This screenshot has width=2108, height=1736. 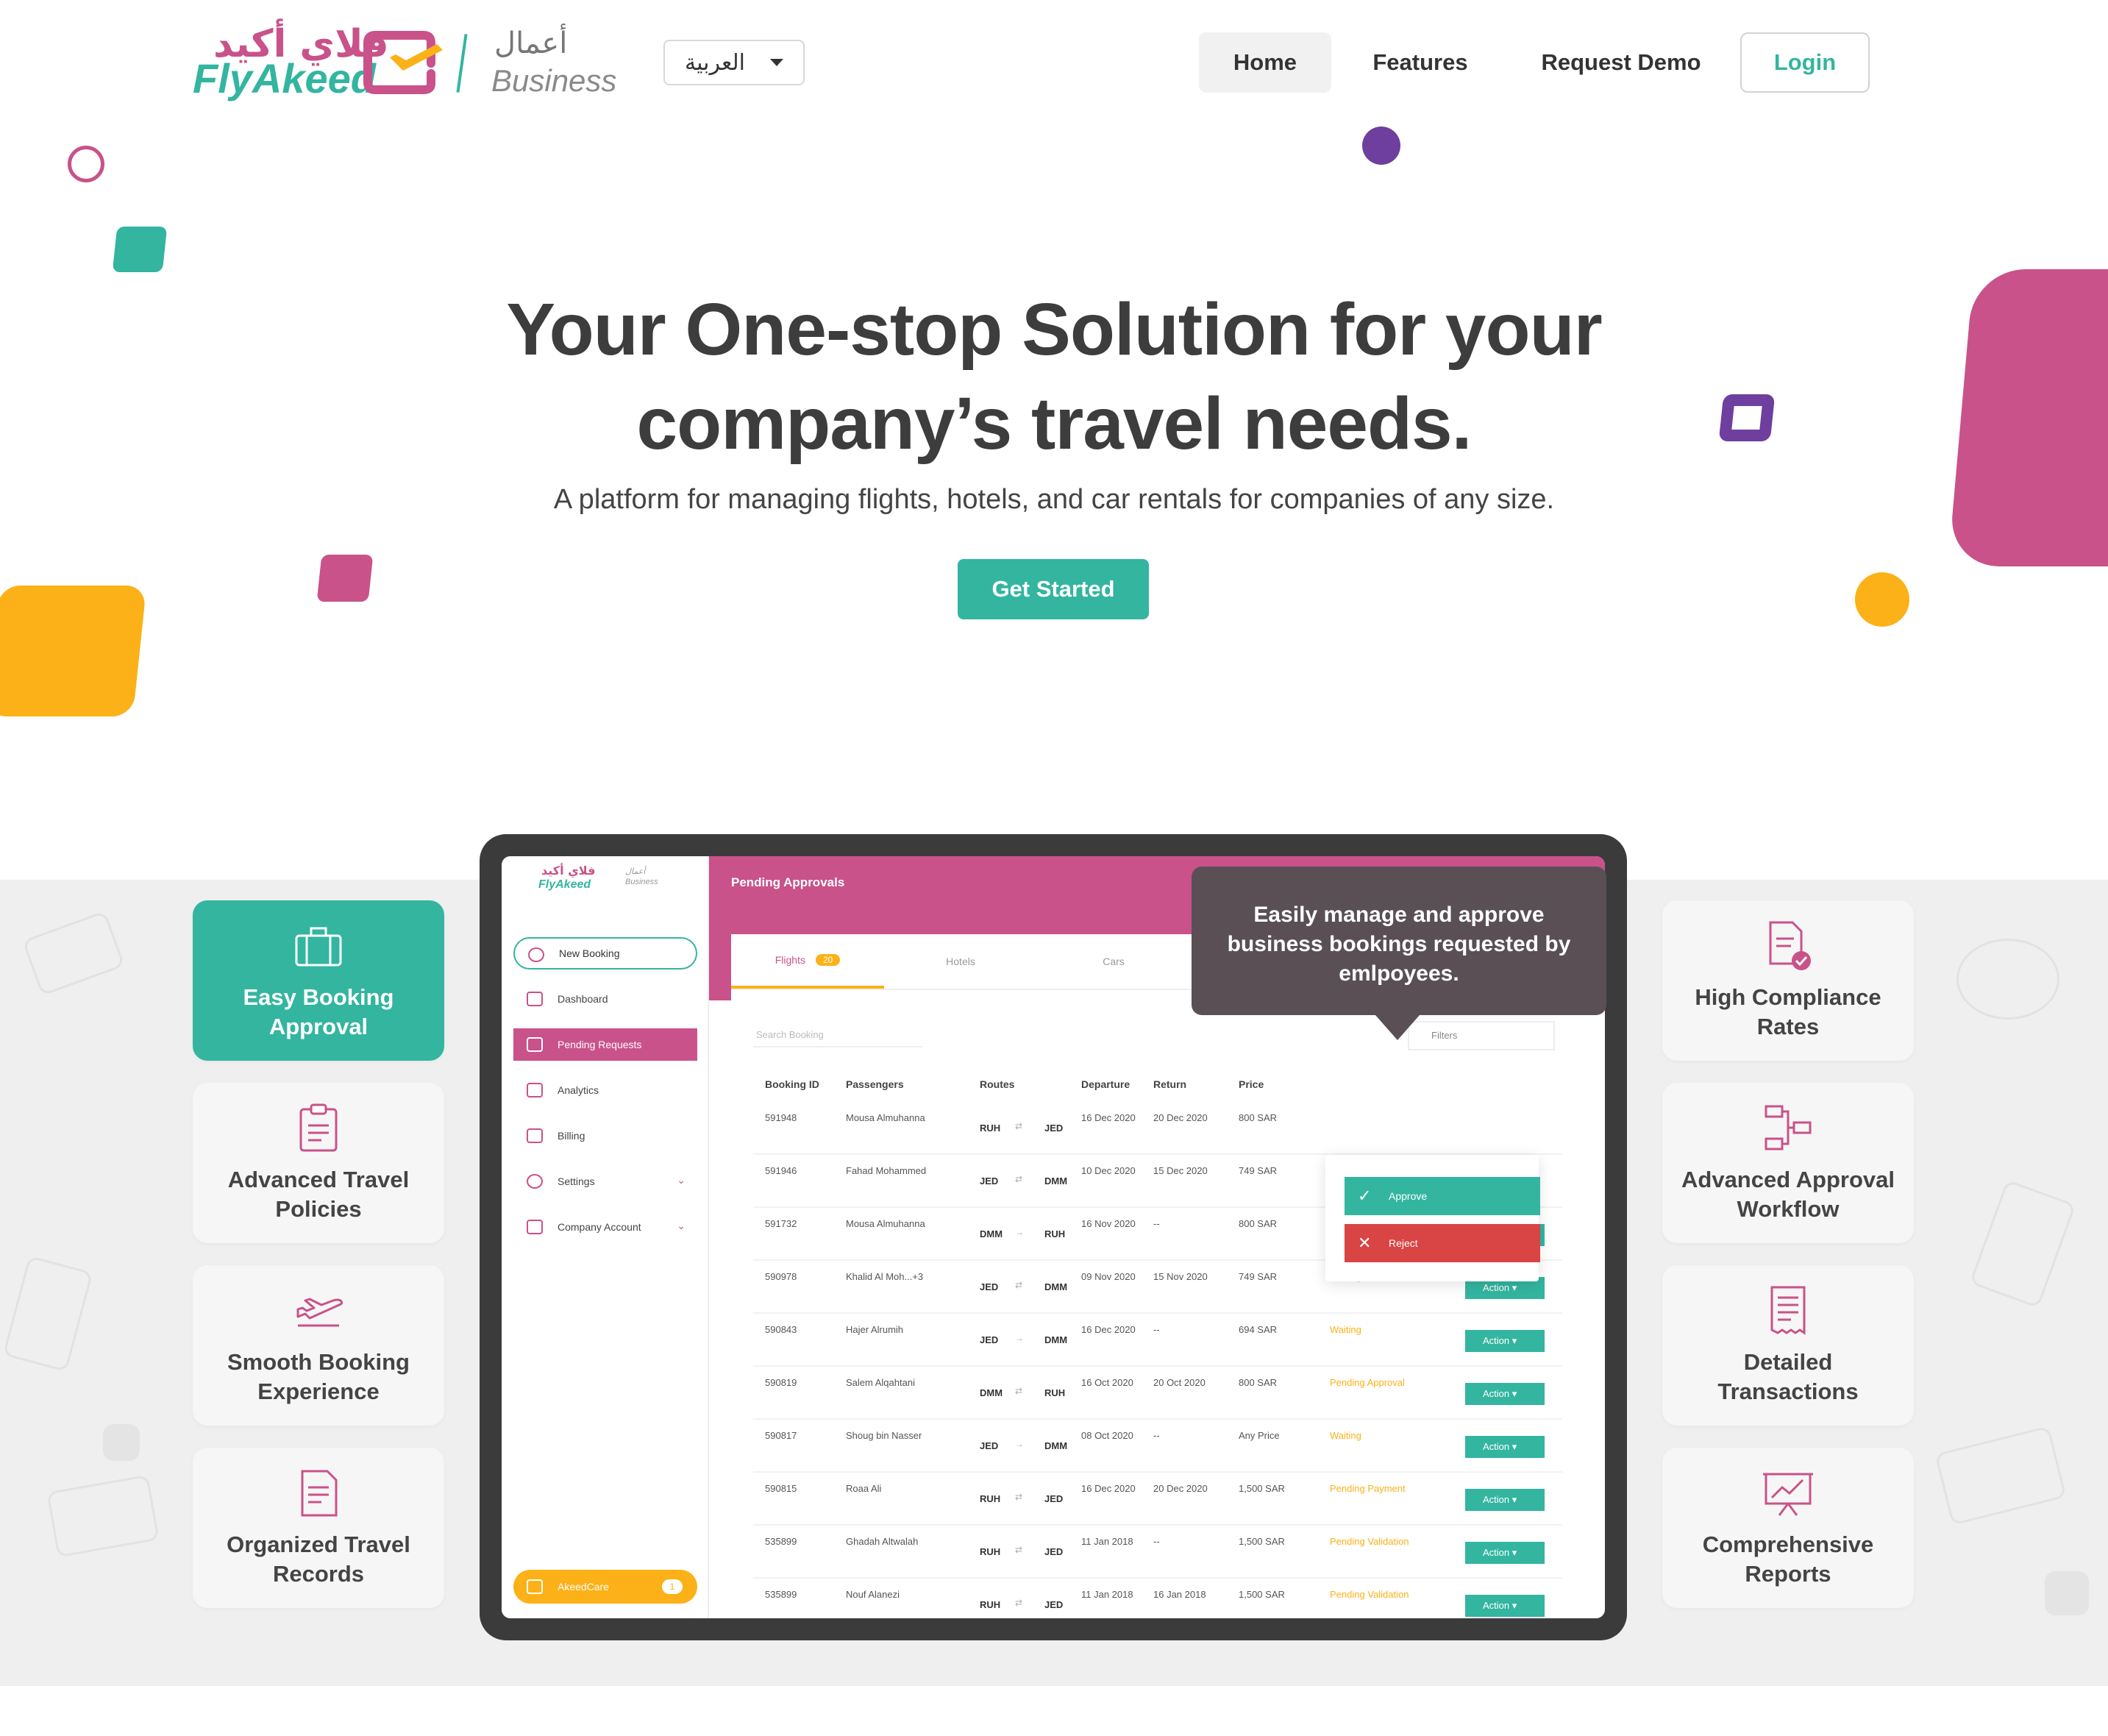 I want to click on route-arrow-icon: →, so click(x=1020, y=1338).